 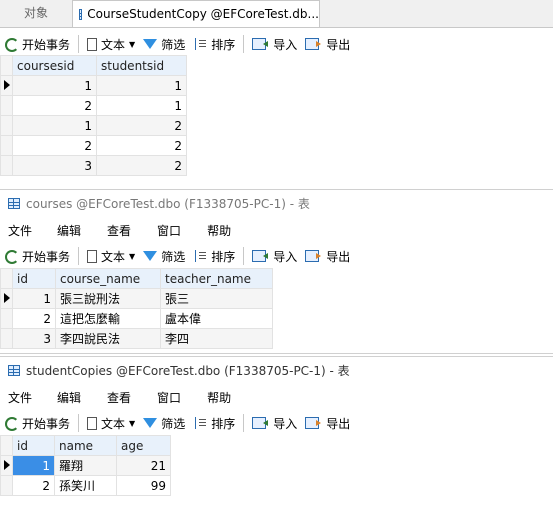 I want to click on column-header: coursesid, so click(x=54, y=65).